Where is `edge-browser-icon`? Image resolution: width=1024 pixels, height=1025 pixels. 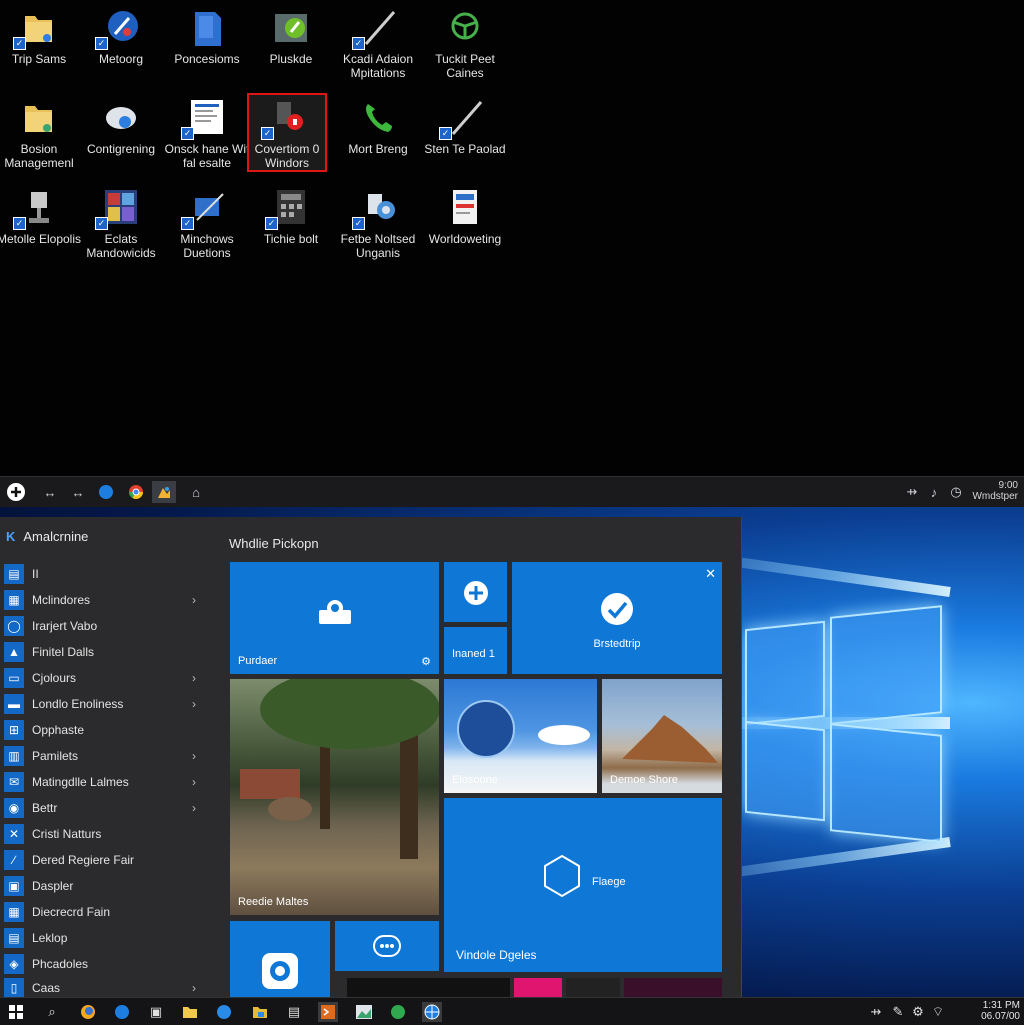
edge-browser-icon is located at coordinates (106, 492).